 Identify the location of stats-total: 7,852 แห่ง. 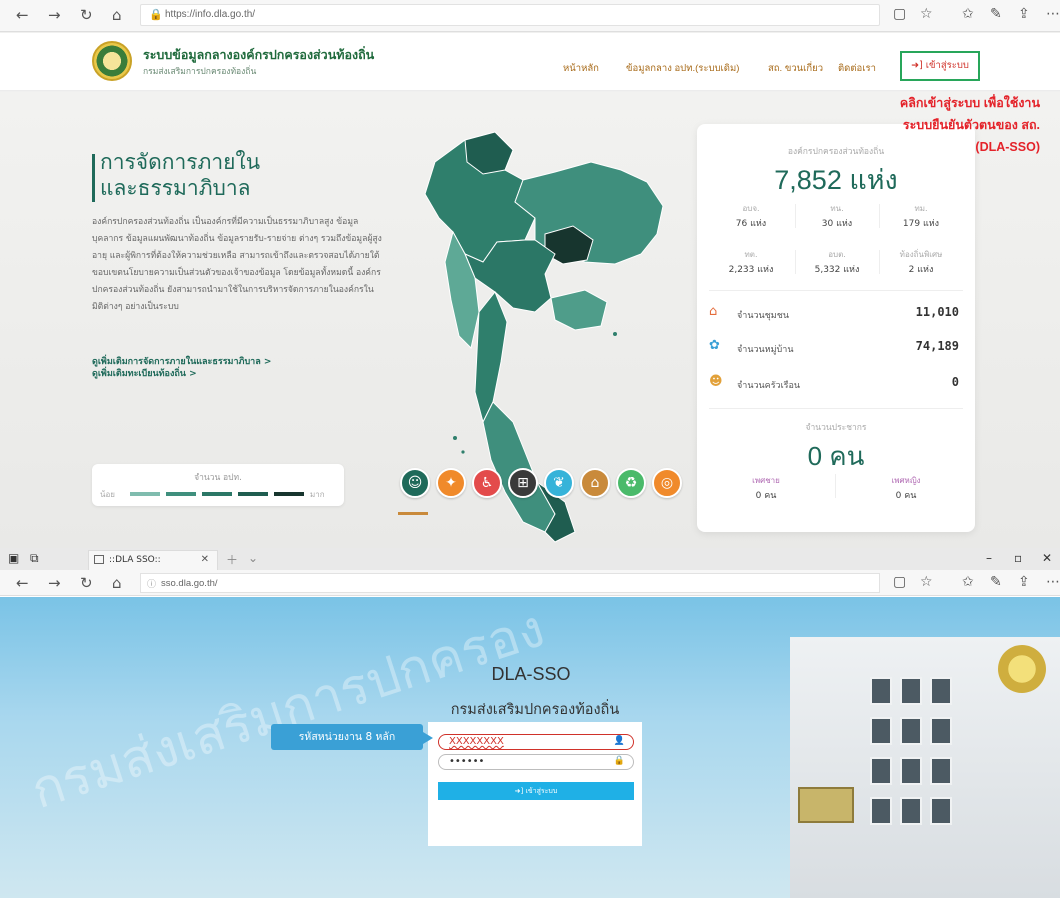
(836, 180).